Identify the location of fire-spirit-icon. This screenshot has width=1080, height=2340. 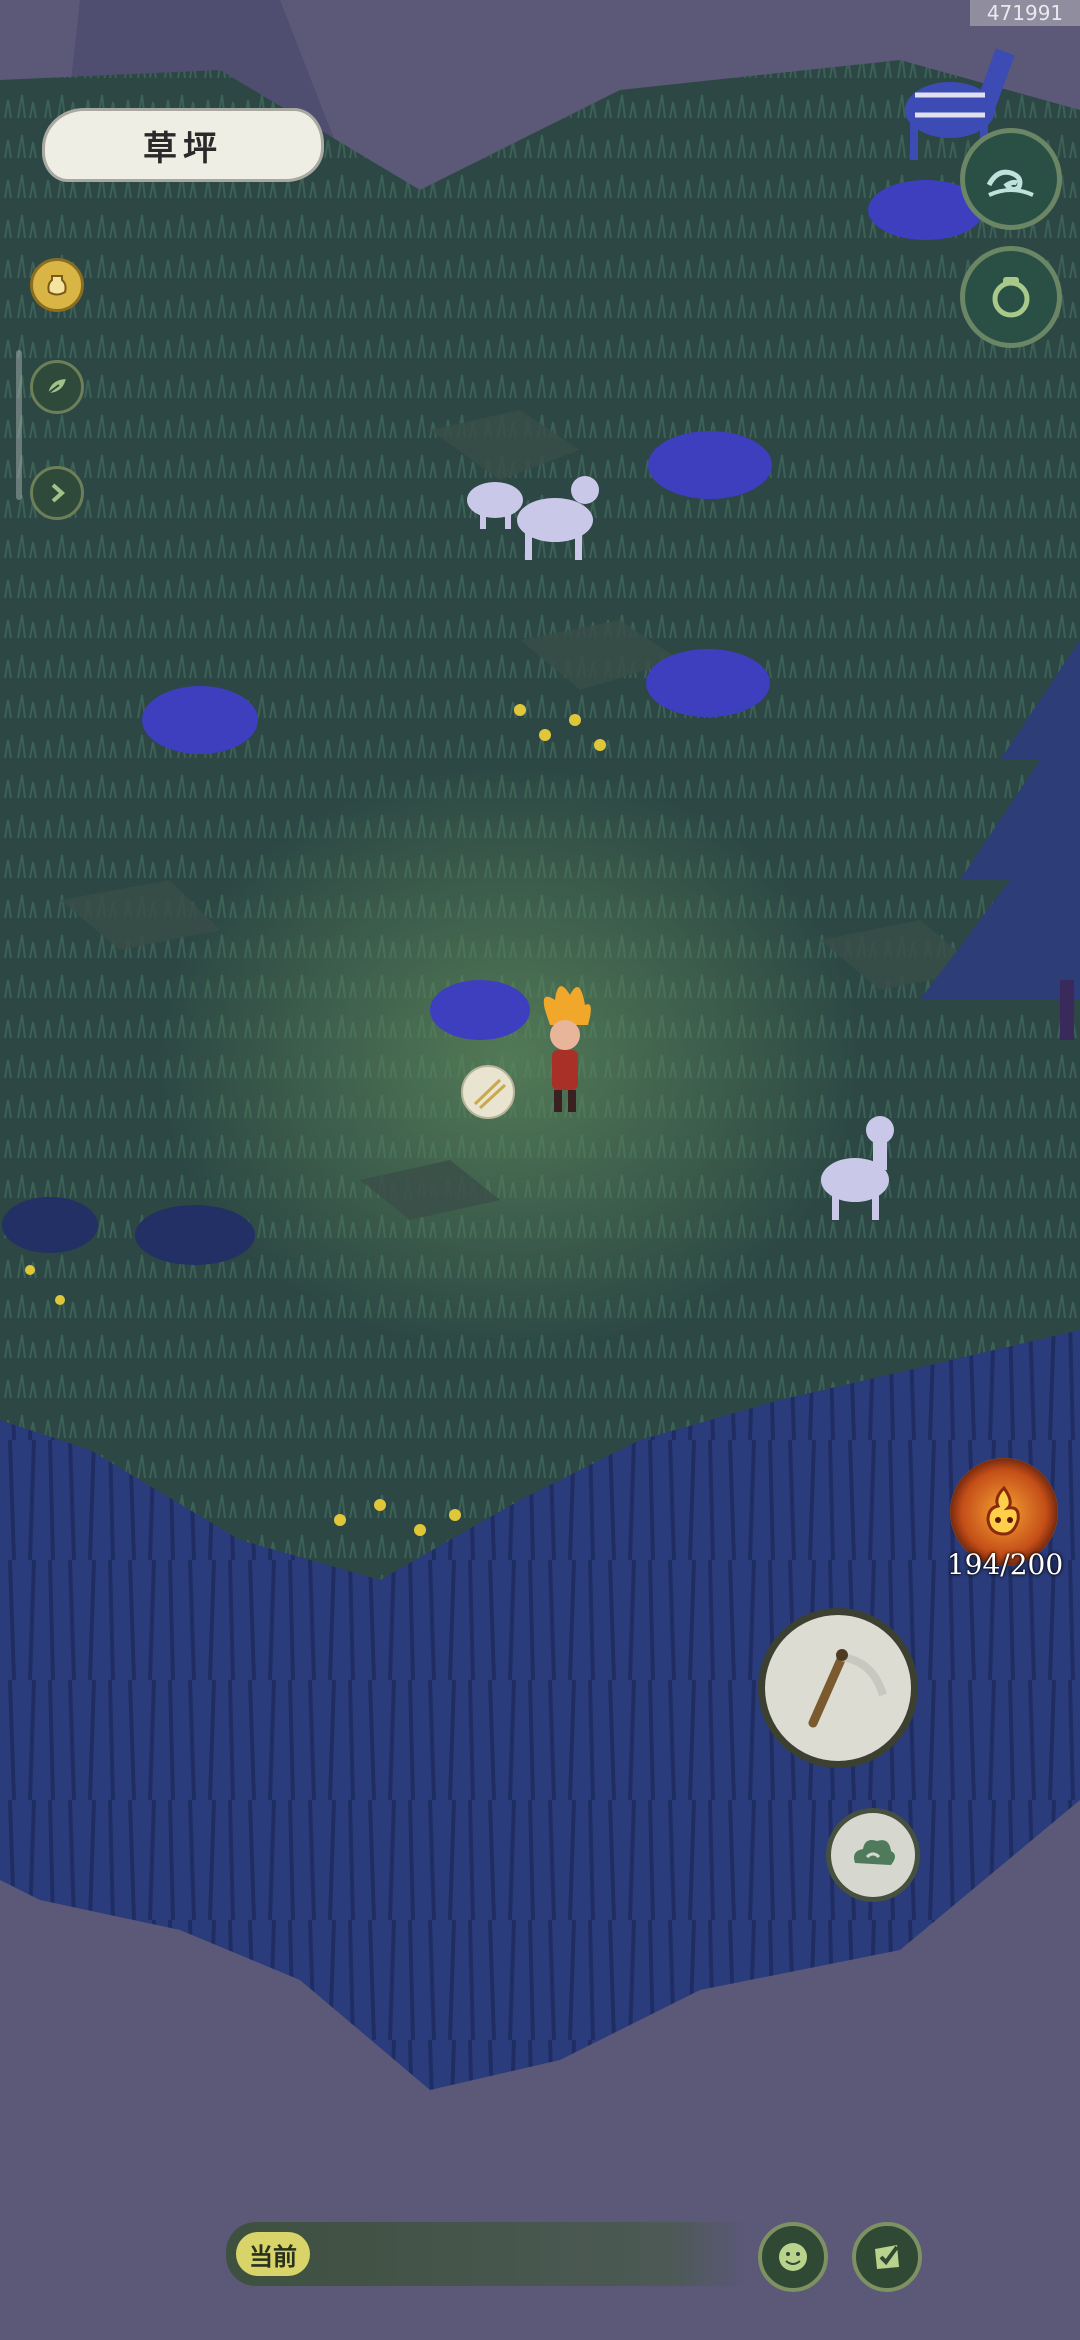
(1003, 1510).